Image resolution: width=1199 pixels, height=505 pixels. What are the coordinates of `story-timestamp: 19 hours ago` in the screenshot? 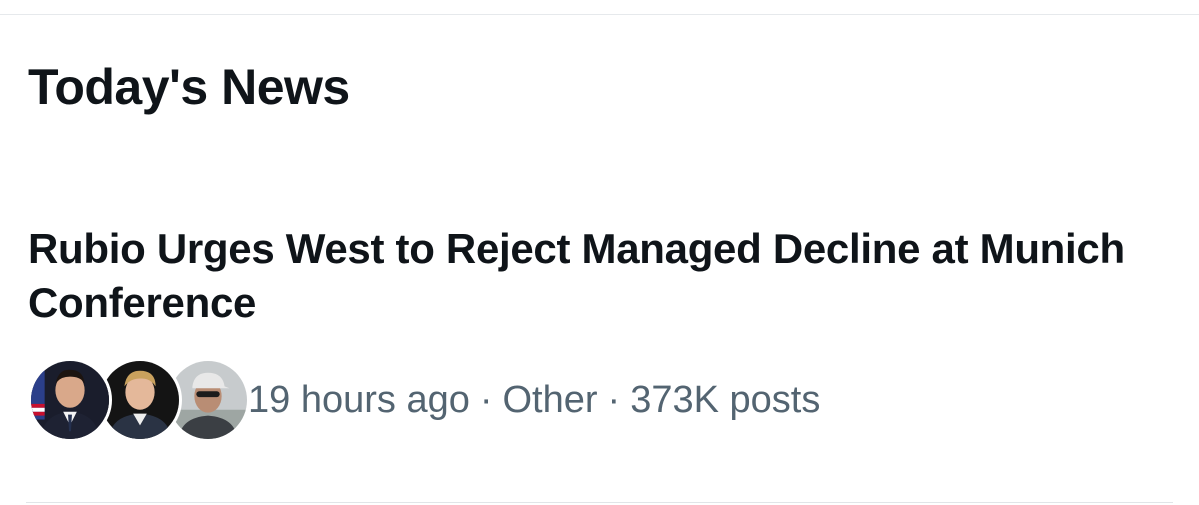 It's located at (359, 400).